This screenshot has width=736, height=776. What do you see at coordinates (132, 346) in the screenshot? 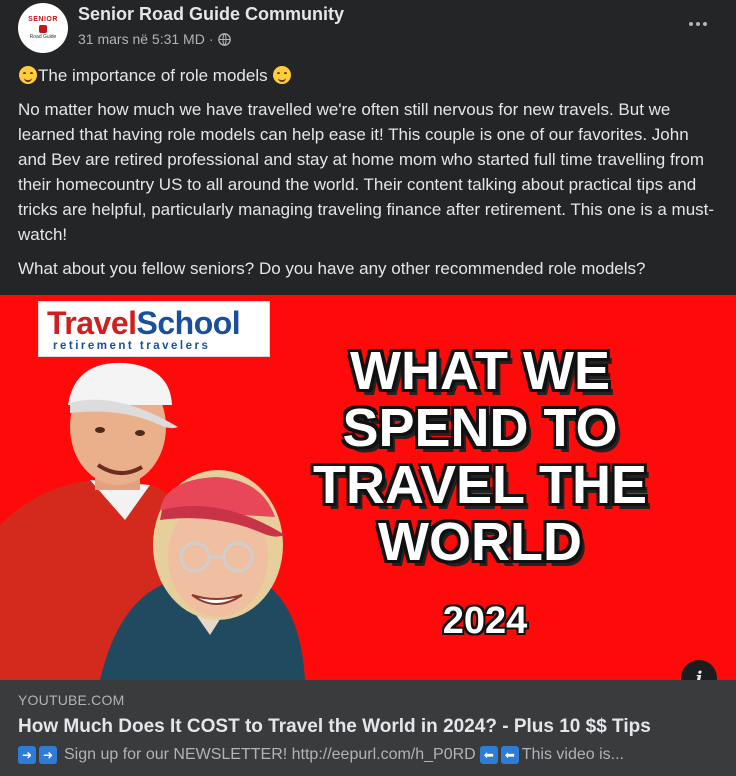
I see `logo-tagline: retirement travelers` at bounding box center [132, 346].